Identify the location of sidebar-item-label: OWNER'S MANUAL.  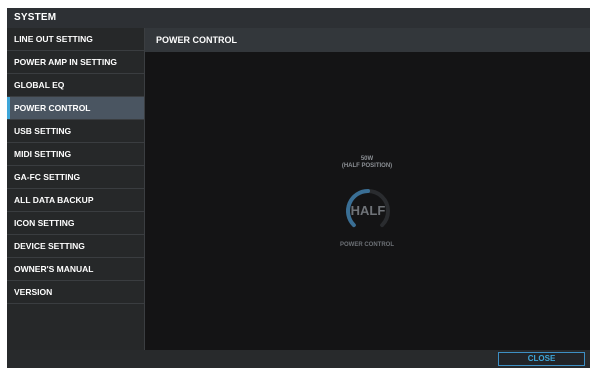
(54, 269).